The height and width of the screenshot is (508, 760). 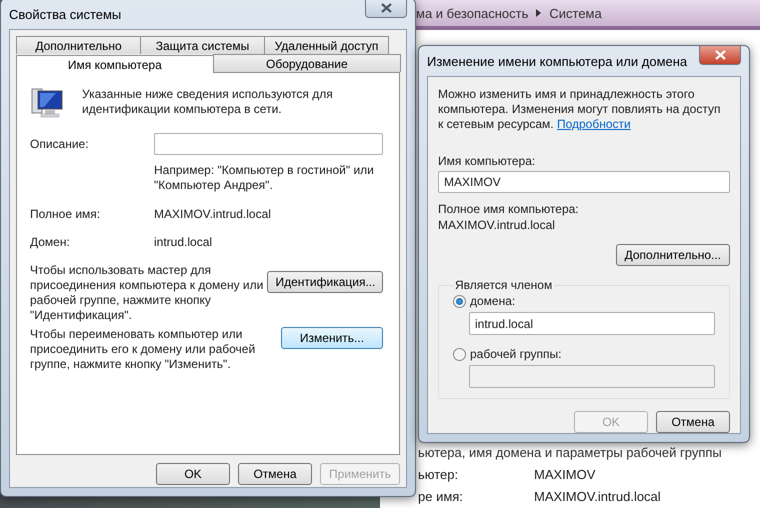 What do you see at coordinates (47, 103) in the screenshot?
I see `computer-icon` at bounding box center [47, 103].